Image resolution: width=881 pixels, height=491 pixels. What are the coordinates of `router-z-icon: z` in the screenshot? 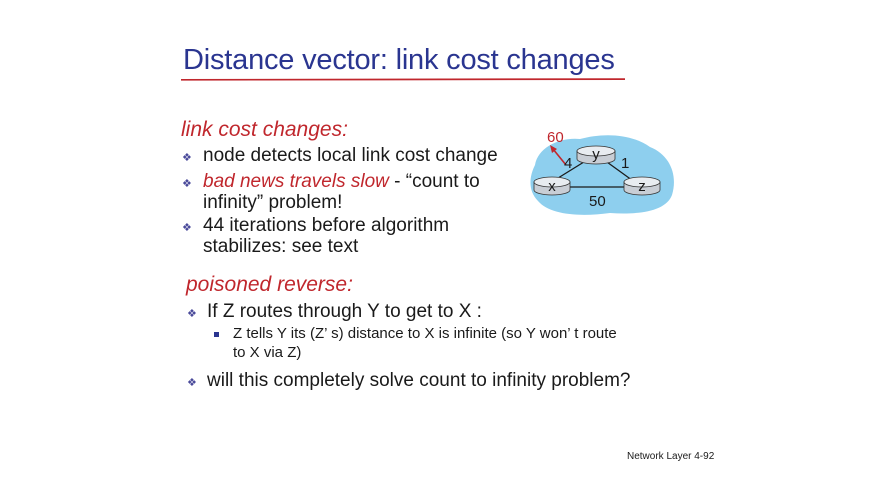 It's located at (642, 186).